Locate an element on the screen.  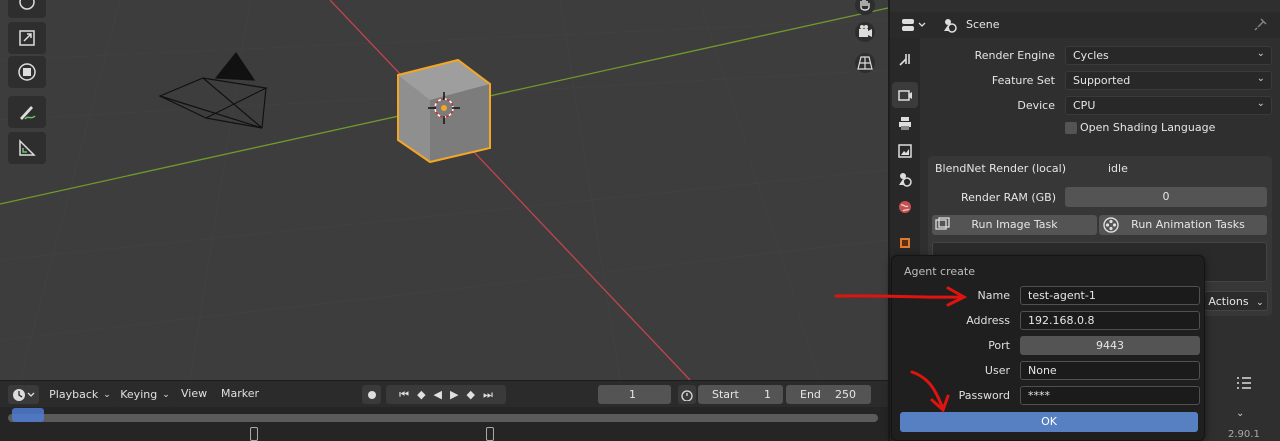
run-animation-tasks-button: Run Animation Tasks is located at coordinates (1183, 225).